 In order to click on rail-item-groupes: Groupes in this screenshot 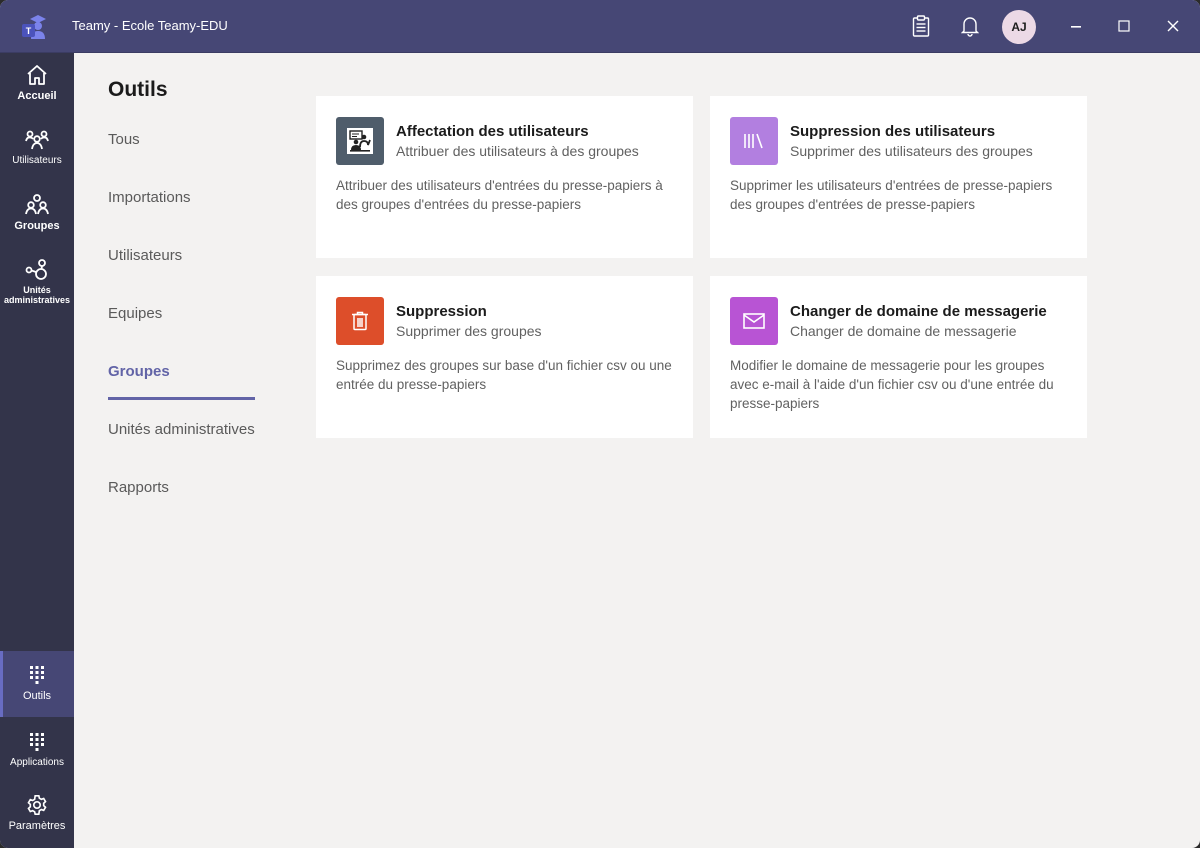, I will do `click(37, 215)`.